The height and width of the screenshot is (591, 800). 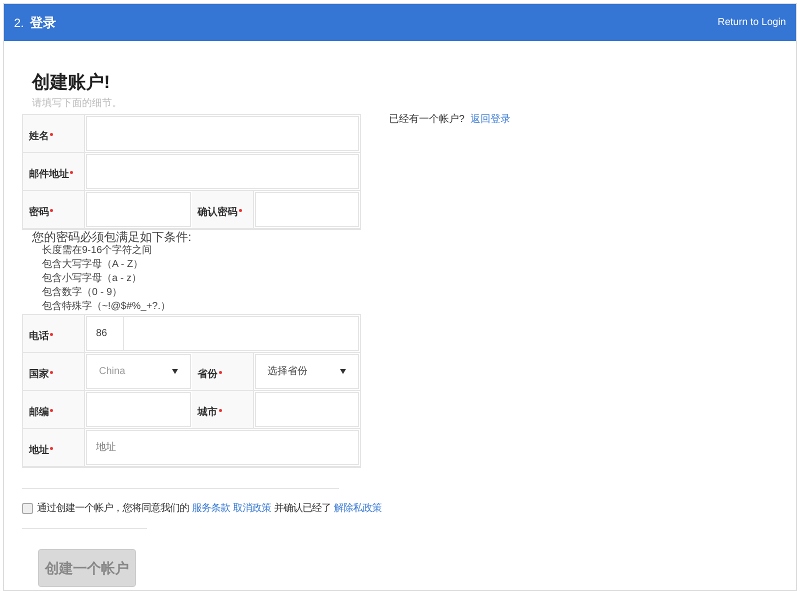 What do you see at coordinates (54, 209) in the screenshot?
I see `field-label: 密码` at bounding box center [54, 209].